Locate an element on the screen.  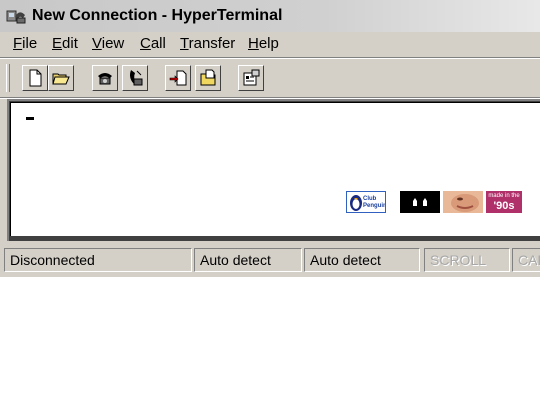
disconnect-button is located at coordinates (135, 78).